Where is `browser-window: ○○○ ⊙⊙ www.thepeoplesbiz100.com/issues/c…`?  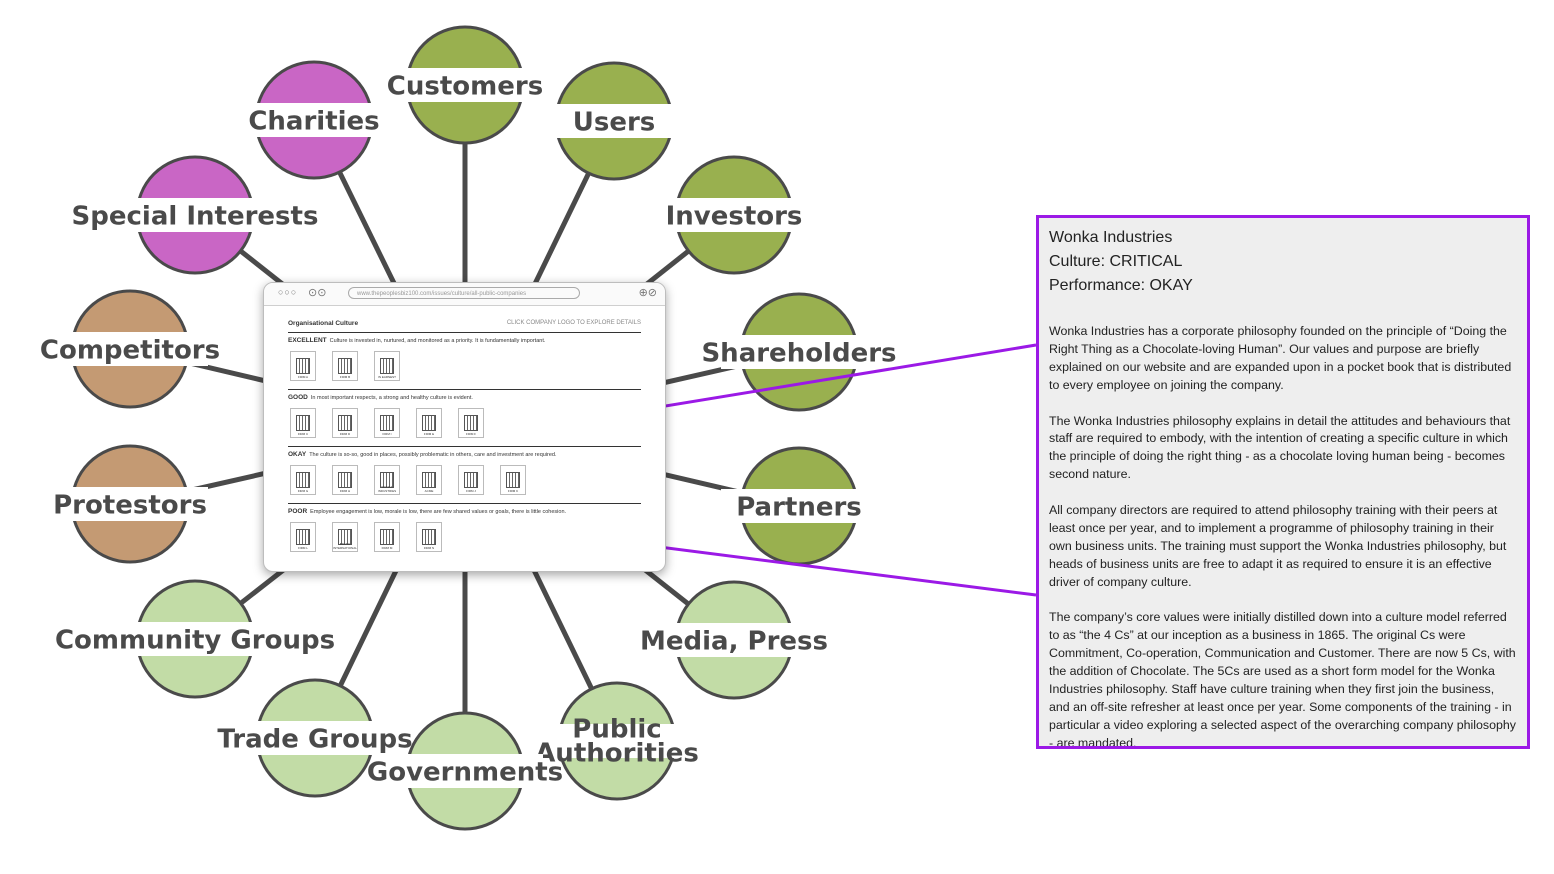
browser-window: ○○○ ⊙⊙ www.thepeoplesbiz100.com/issues/c… is located at coordinates (464, 427).